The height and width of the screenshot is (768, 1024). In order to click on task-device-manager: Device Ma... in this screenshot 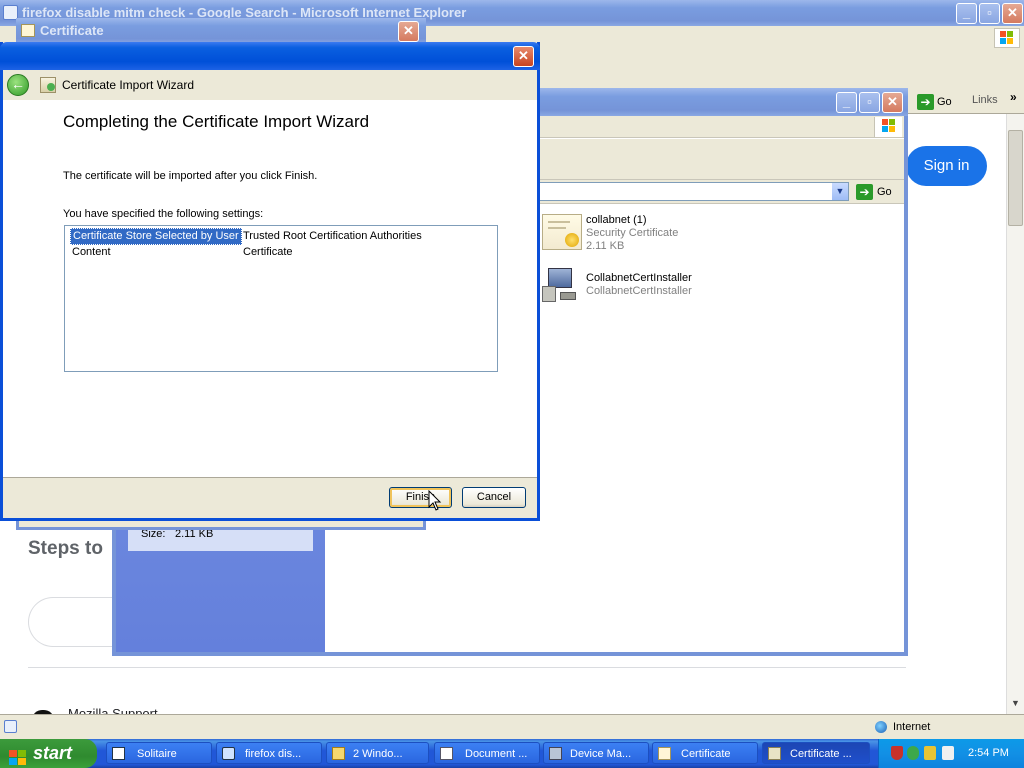, I will do `click(596, 753)`.